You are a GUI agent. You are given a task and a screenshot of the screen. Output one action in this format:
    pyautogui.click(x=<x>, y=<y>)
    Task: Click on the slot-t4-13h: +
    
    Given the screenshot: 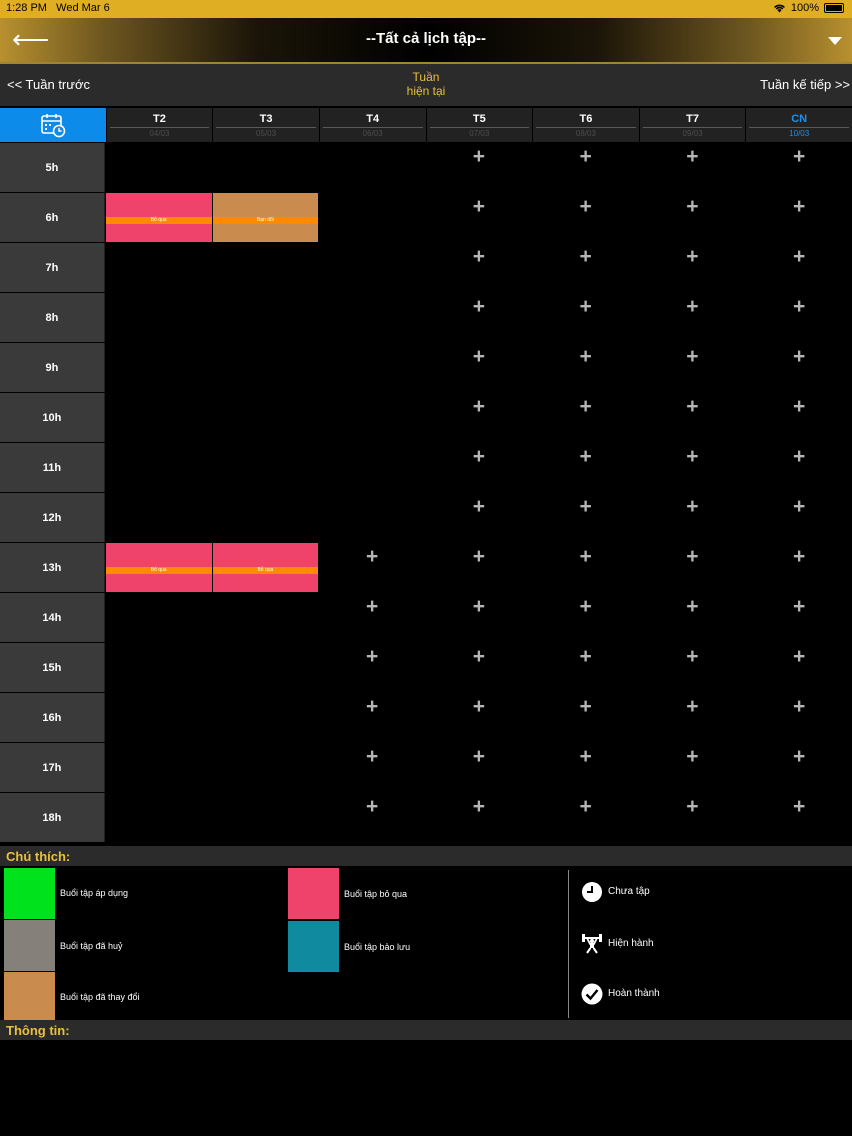 What is the action you would take?
    pyautogui.click(x=372, y=567)
    